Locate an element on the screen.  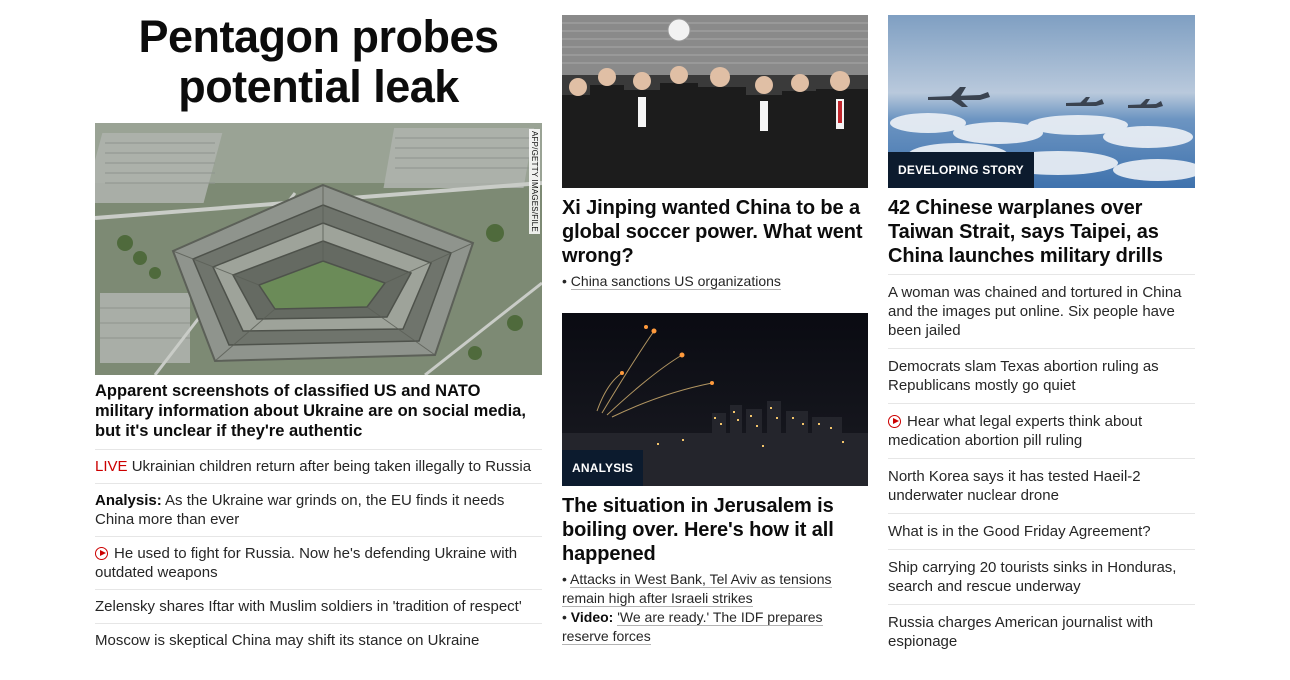
related-link-text: China sanctions US organizations is located at coordinates (675, 281).